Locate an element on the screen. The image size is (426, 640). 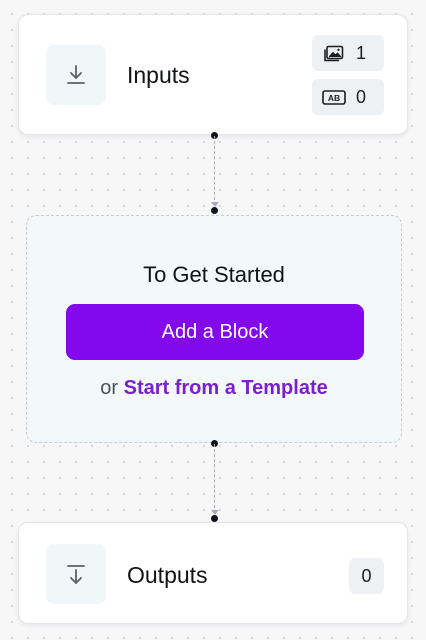
inputs-title: Inputs is located at coordinates (158, 75).